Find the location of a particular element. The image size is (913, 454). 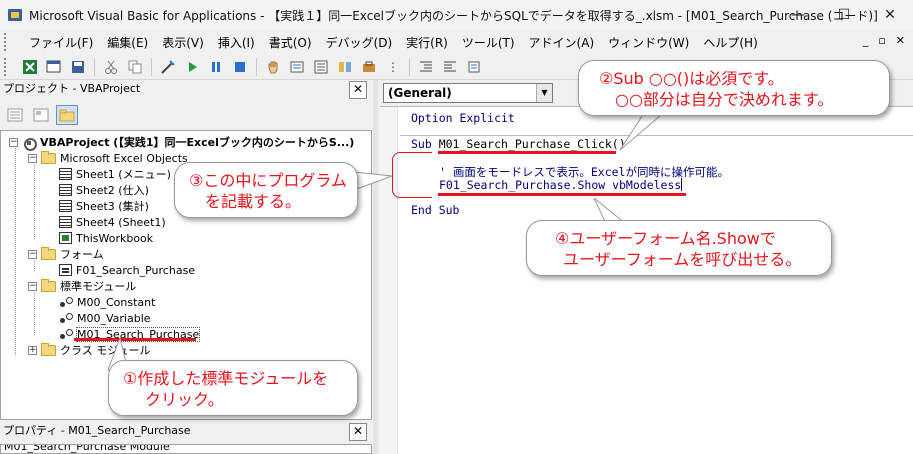

run-icon is located at coordinates (192, 67).